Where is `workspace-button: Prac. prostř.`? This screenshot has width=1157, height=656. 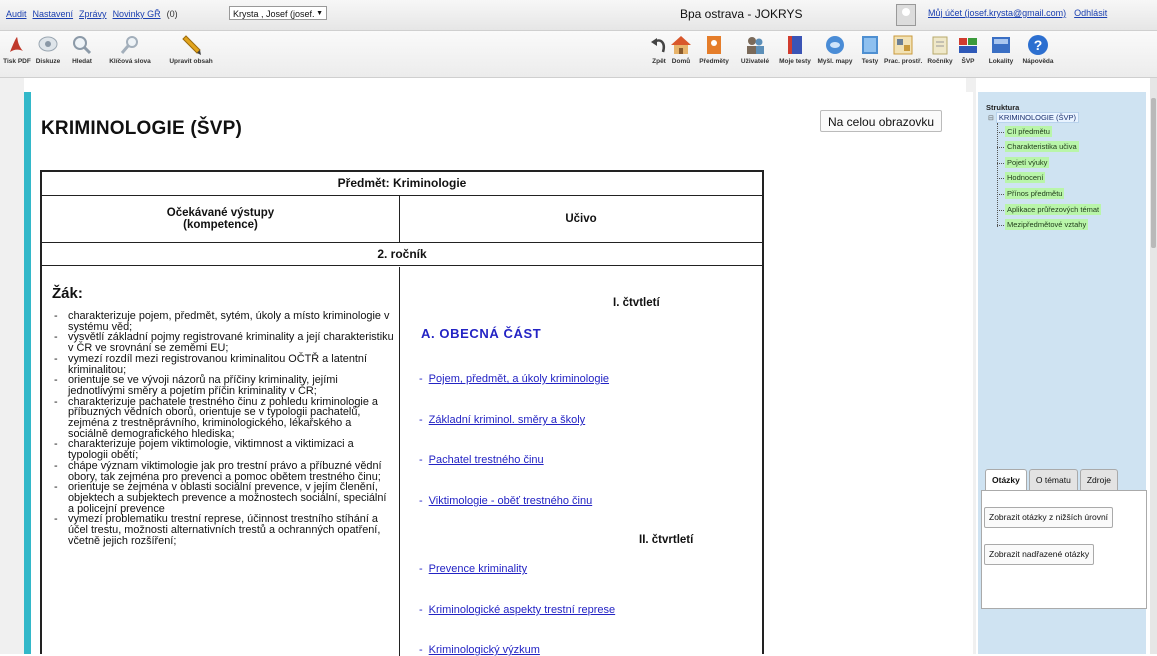 workspace-button: Prac. prostř. is located at coordinates (903, 49).